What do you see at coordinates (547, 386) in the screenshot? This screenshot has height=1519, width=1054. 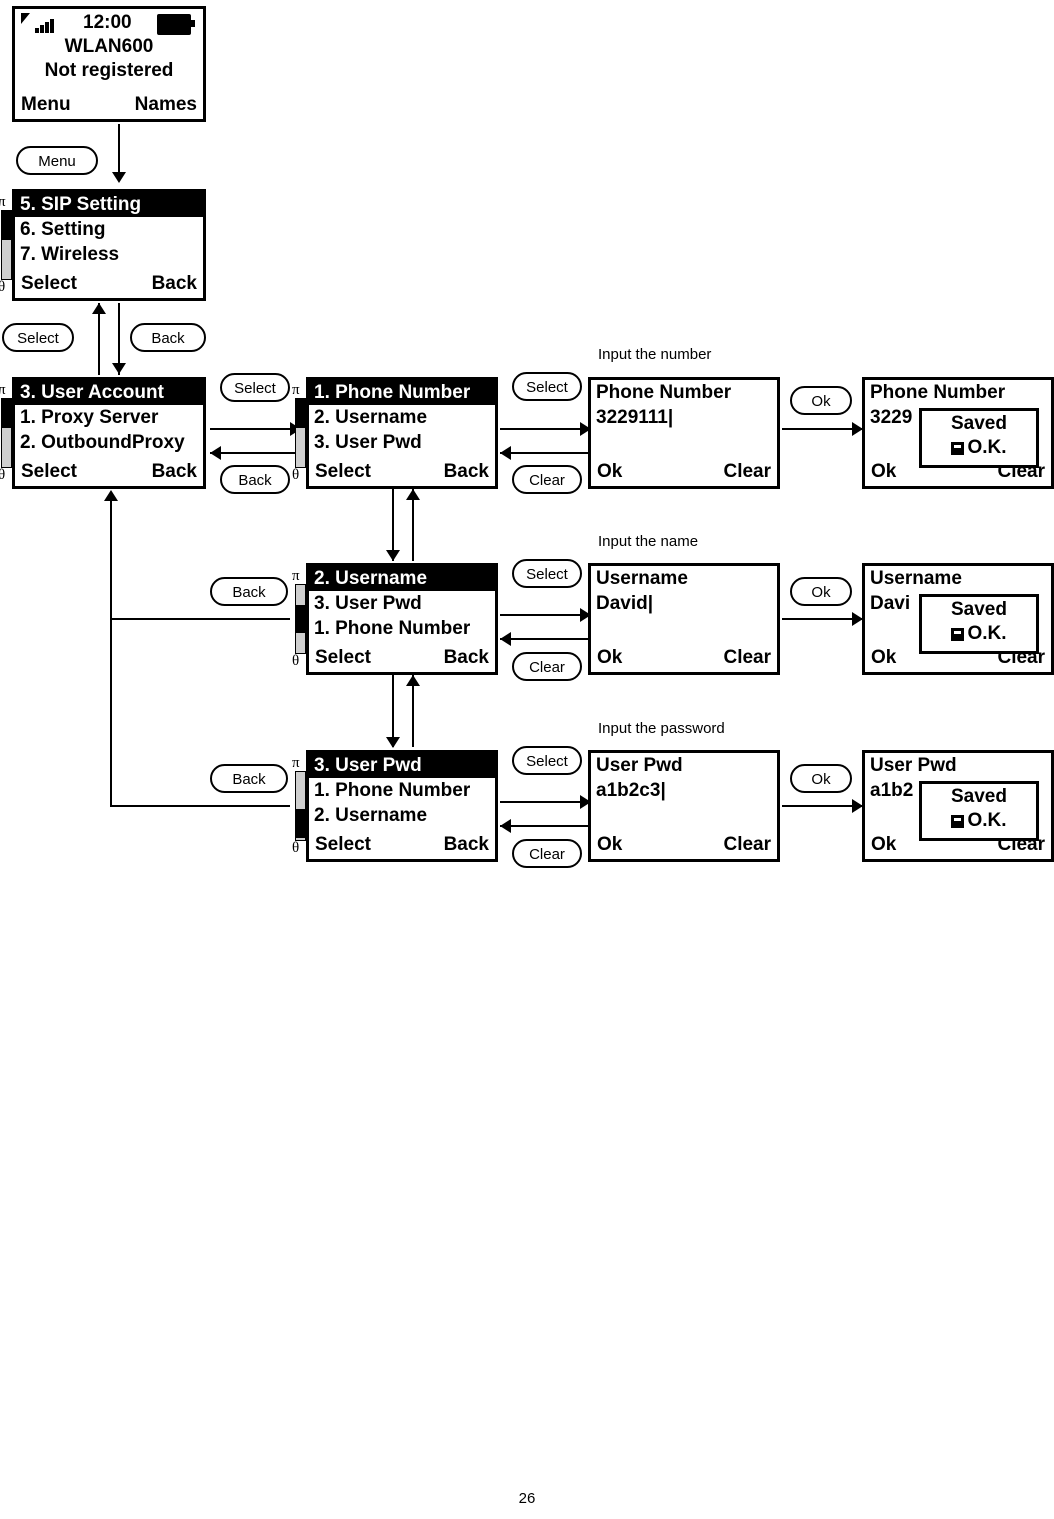 I see `button-select-phone: Select` at bounding box center [547, 386].